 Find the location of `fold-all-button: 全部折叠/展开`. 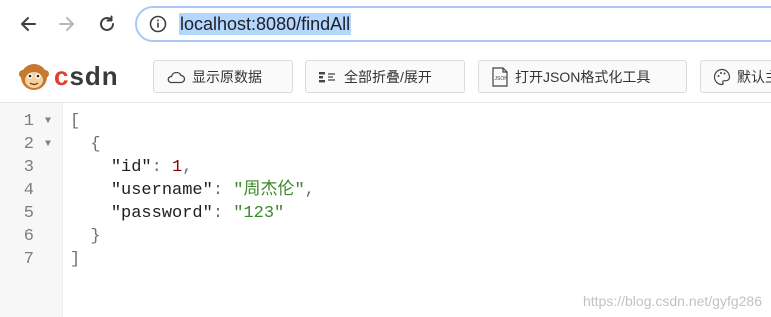

fold-all-button: 全部折叠/展开 is located at coordinates (385, 76).